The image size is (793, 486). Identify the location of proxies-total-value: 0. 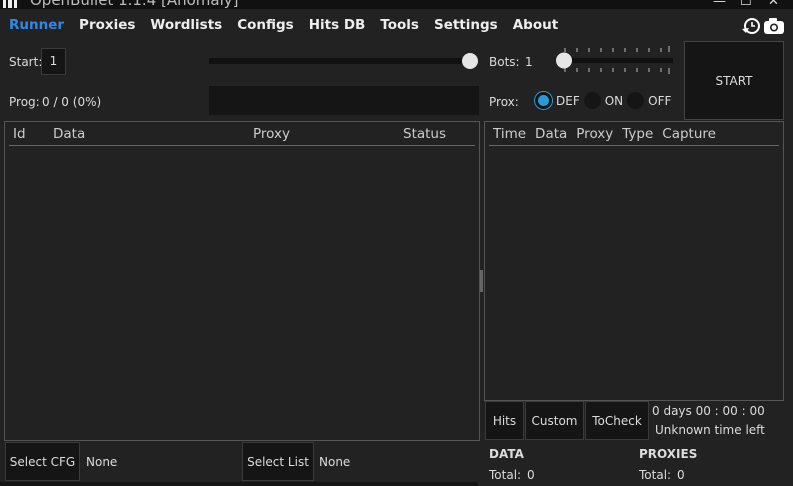
(681, 475).